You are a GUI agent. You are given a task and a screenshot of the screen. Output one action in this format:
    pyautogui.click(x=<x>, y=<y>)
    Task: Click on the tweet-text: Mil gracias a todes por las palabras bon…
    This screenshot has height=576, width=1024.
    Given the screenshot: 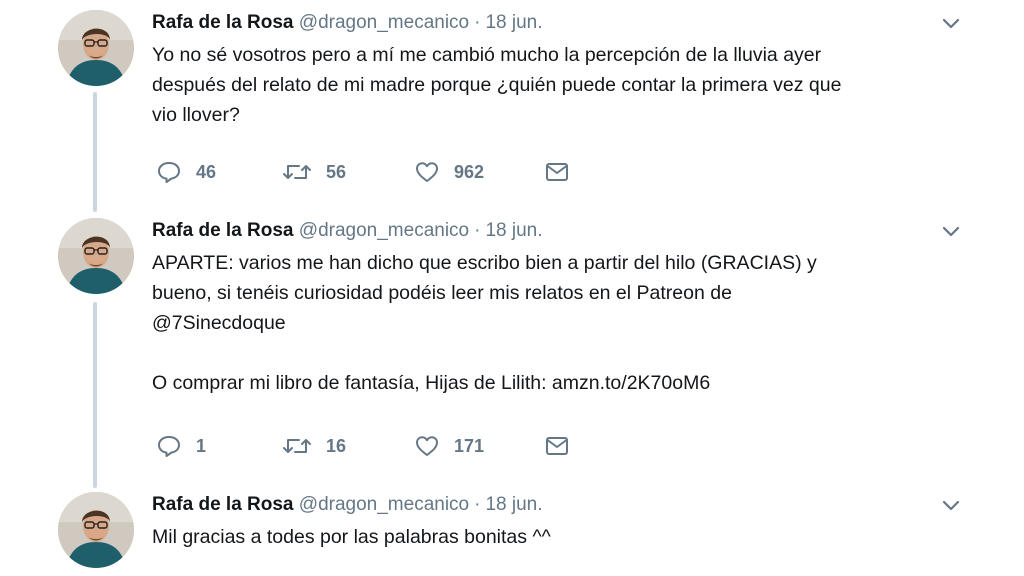 What is the action you would take?
    pyautogui.click(x=351, y=537)
    